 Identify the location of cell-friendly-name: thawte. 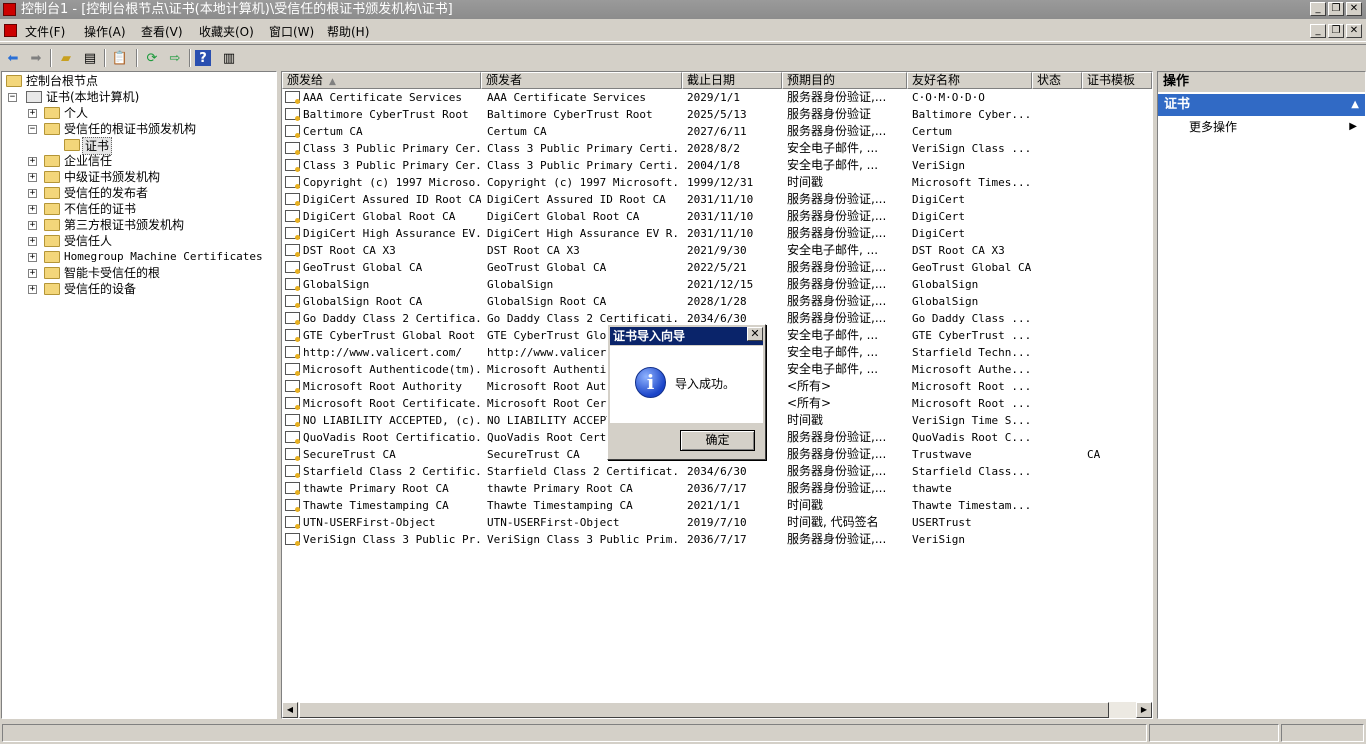
(932, 488).